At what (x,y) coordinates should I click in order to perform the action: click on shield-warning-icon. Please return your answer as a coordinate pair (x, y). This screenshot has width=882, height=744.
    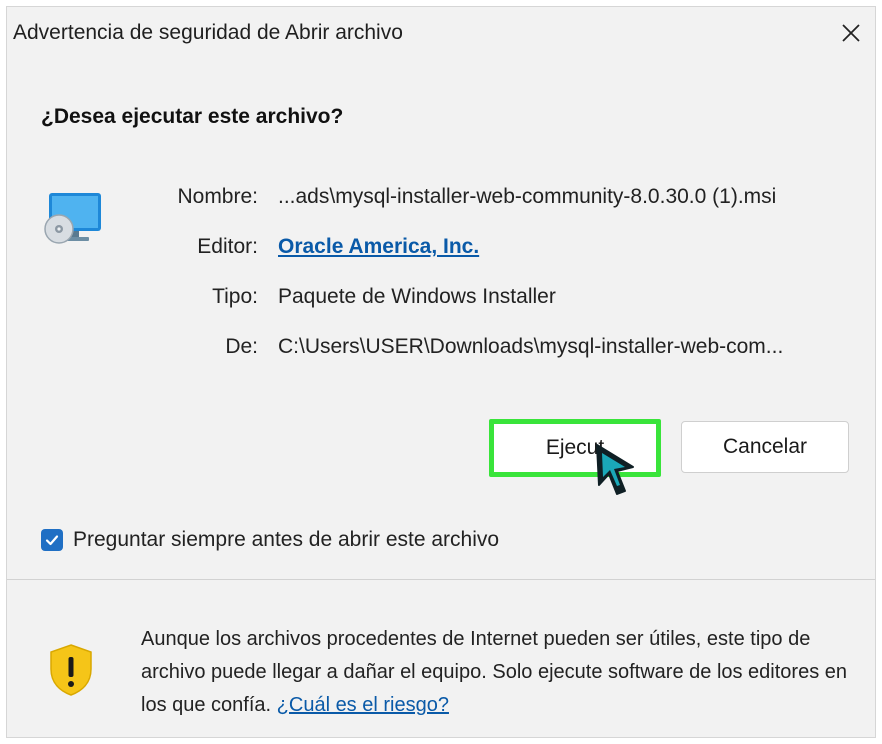
    Looking at the image, I should click on (71, 670).